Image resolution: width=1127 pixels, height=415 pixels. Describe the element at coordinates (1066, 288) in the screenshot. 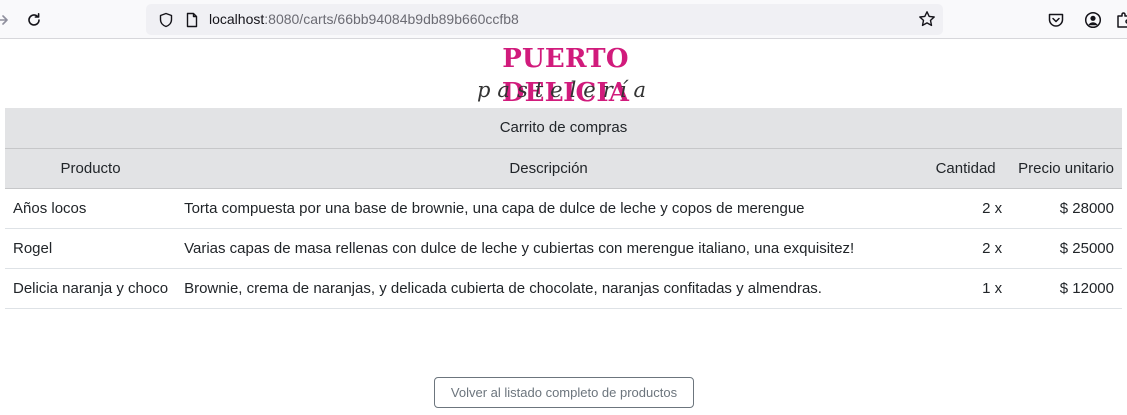

I see `product-unit-price: $ 12000` at that location.